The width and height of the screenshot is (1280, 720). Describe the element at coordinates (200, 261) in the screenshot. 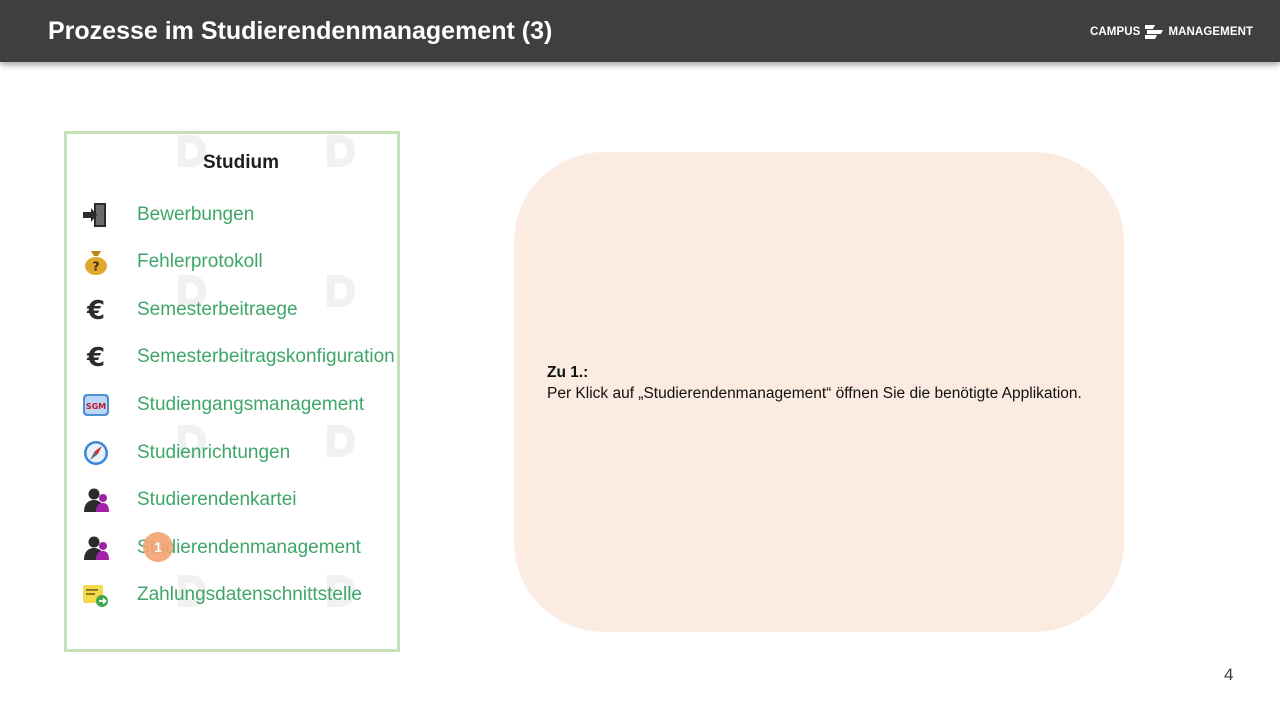

I see `menu-item-label: Fehlerprotokoll` at that location.